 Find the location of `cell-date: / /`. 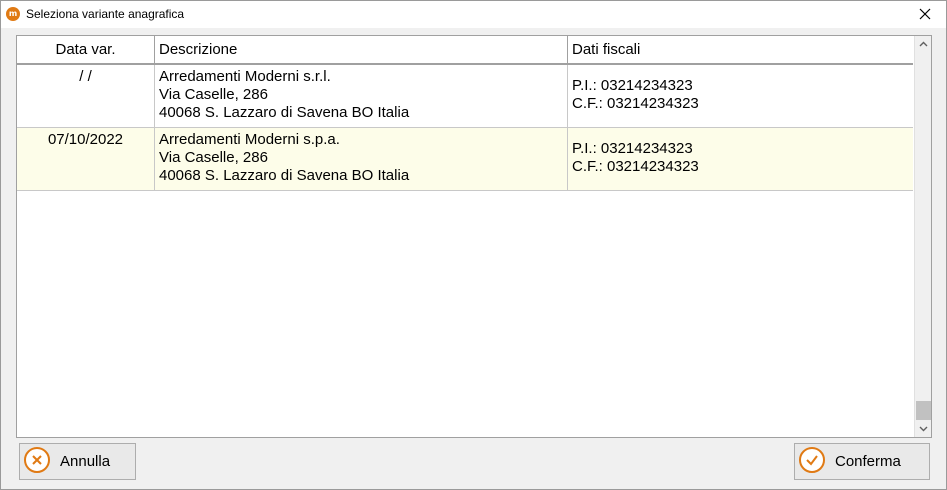

cell-date: / / is located at coordinates (86, 96).